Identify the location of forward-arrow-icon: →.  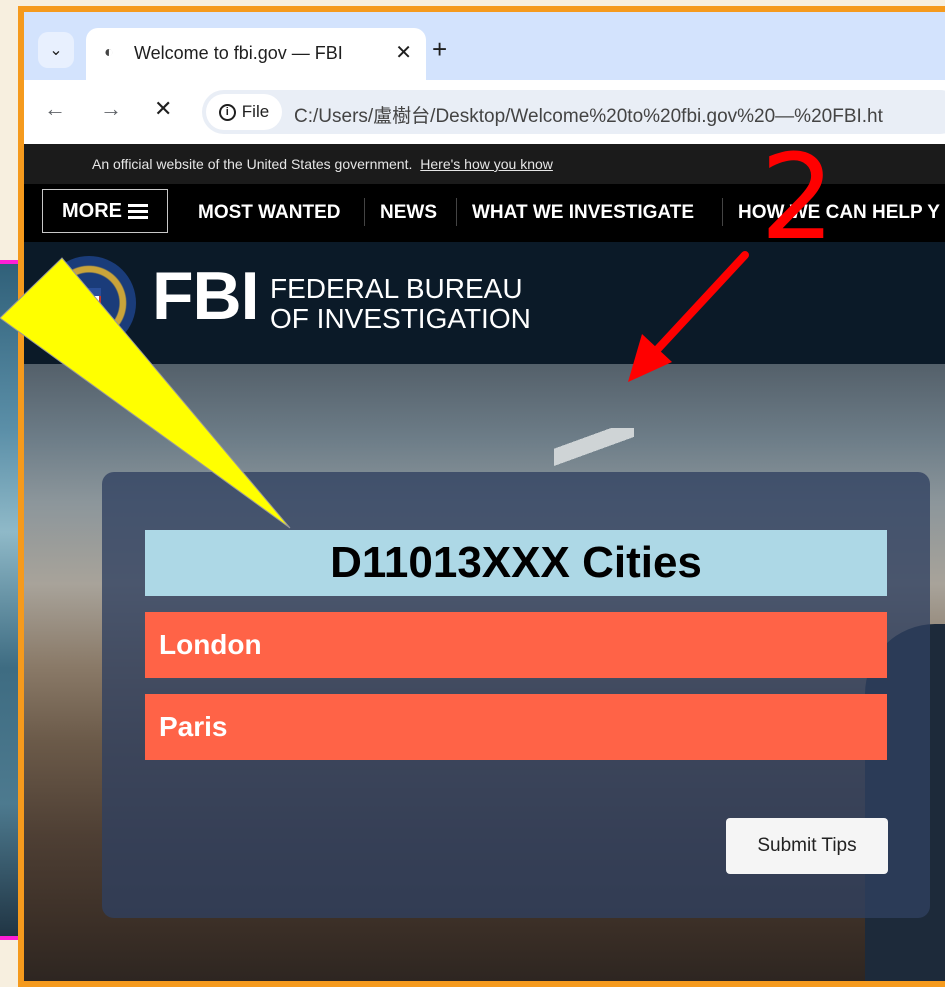
(111, 109).